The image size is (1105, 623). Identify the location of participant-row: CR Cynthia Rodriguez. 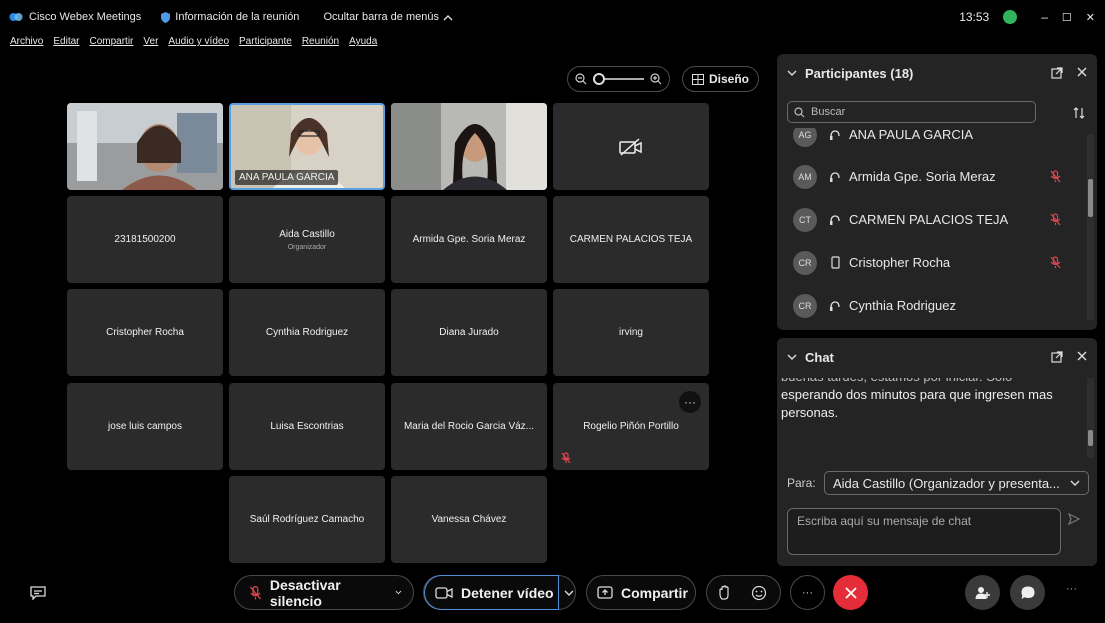
(934, 305).